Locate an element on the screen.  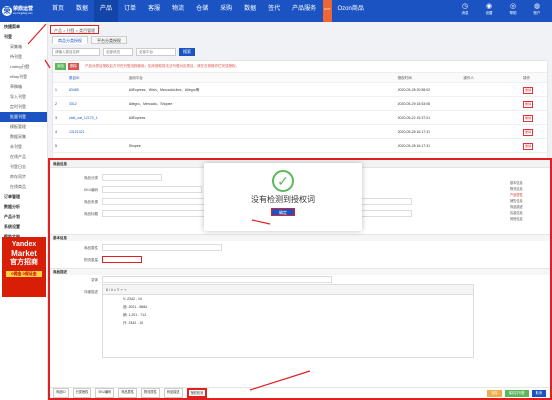
arrow-detect-icon is located at coordinates (280, 380).